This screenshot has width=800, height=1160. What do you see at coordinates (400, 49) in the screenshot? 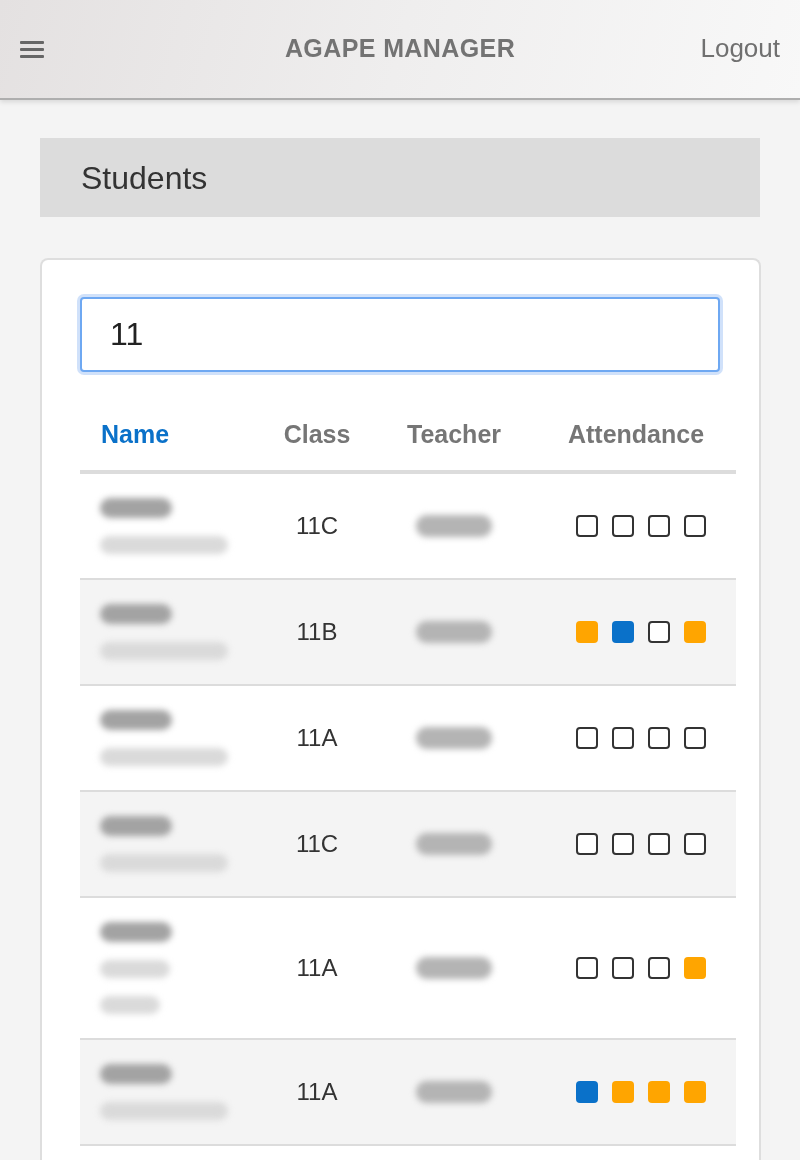
I see `app-title: AGAPE MANAGER` at bounding box center [400, 49].